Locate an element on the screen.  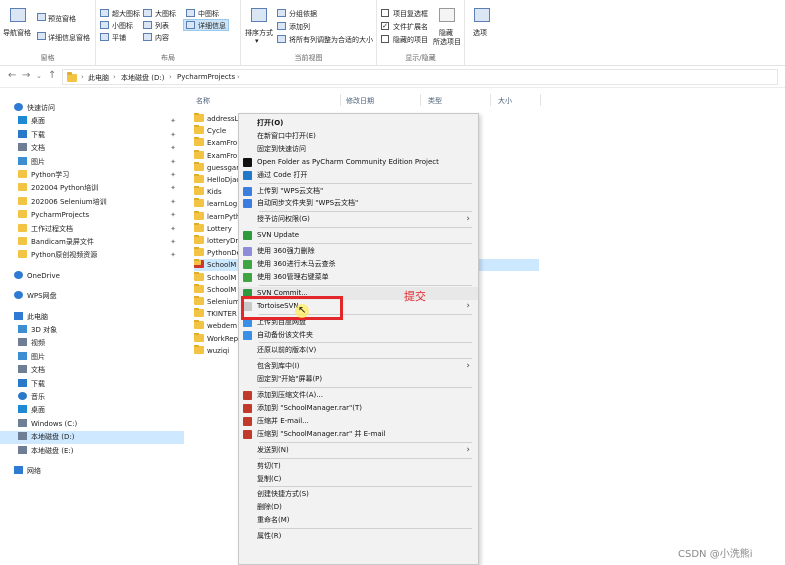
table-row: lotteryDr is located at coordinates (216, 241).